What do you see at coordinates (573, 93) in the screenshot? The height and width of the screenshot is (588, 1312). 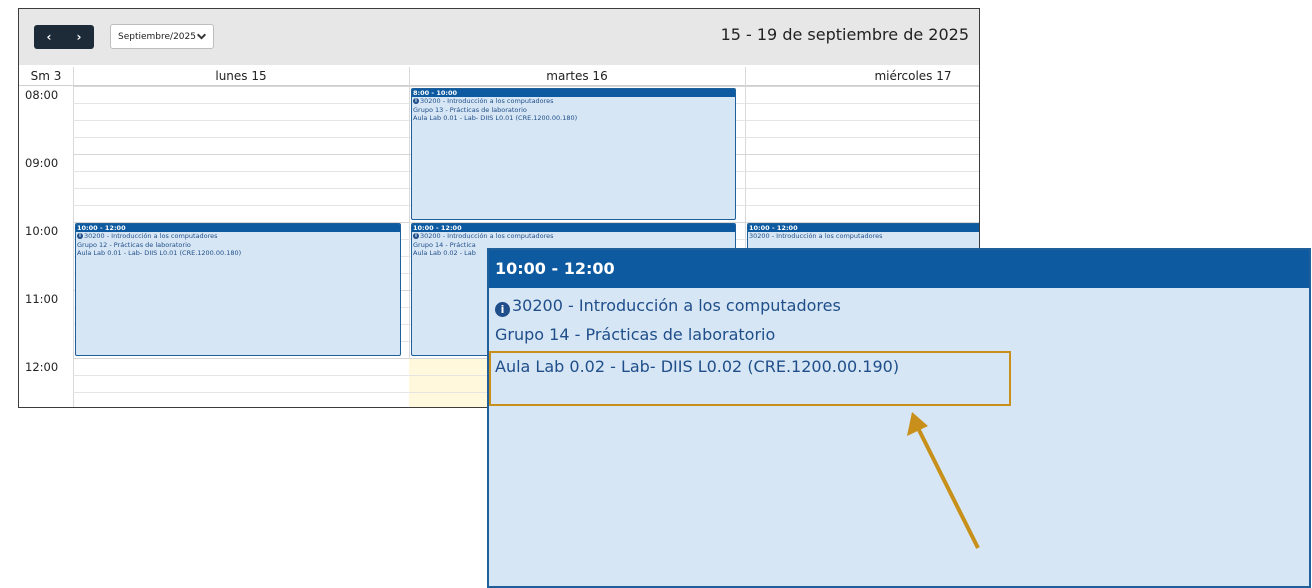 I see `event-time: 8:00 - 10:00` at bounding box center [573, 93].